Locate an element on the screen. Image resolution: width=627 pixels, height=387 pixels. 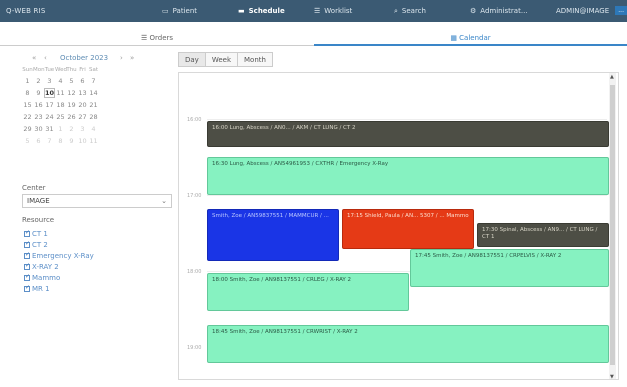
calendar-scrollbar: ▲ ▼ is located at coordinates (612, 226).